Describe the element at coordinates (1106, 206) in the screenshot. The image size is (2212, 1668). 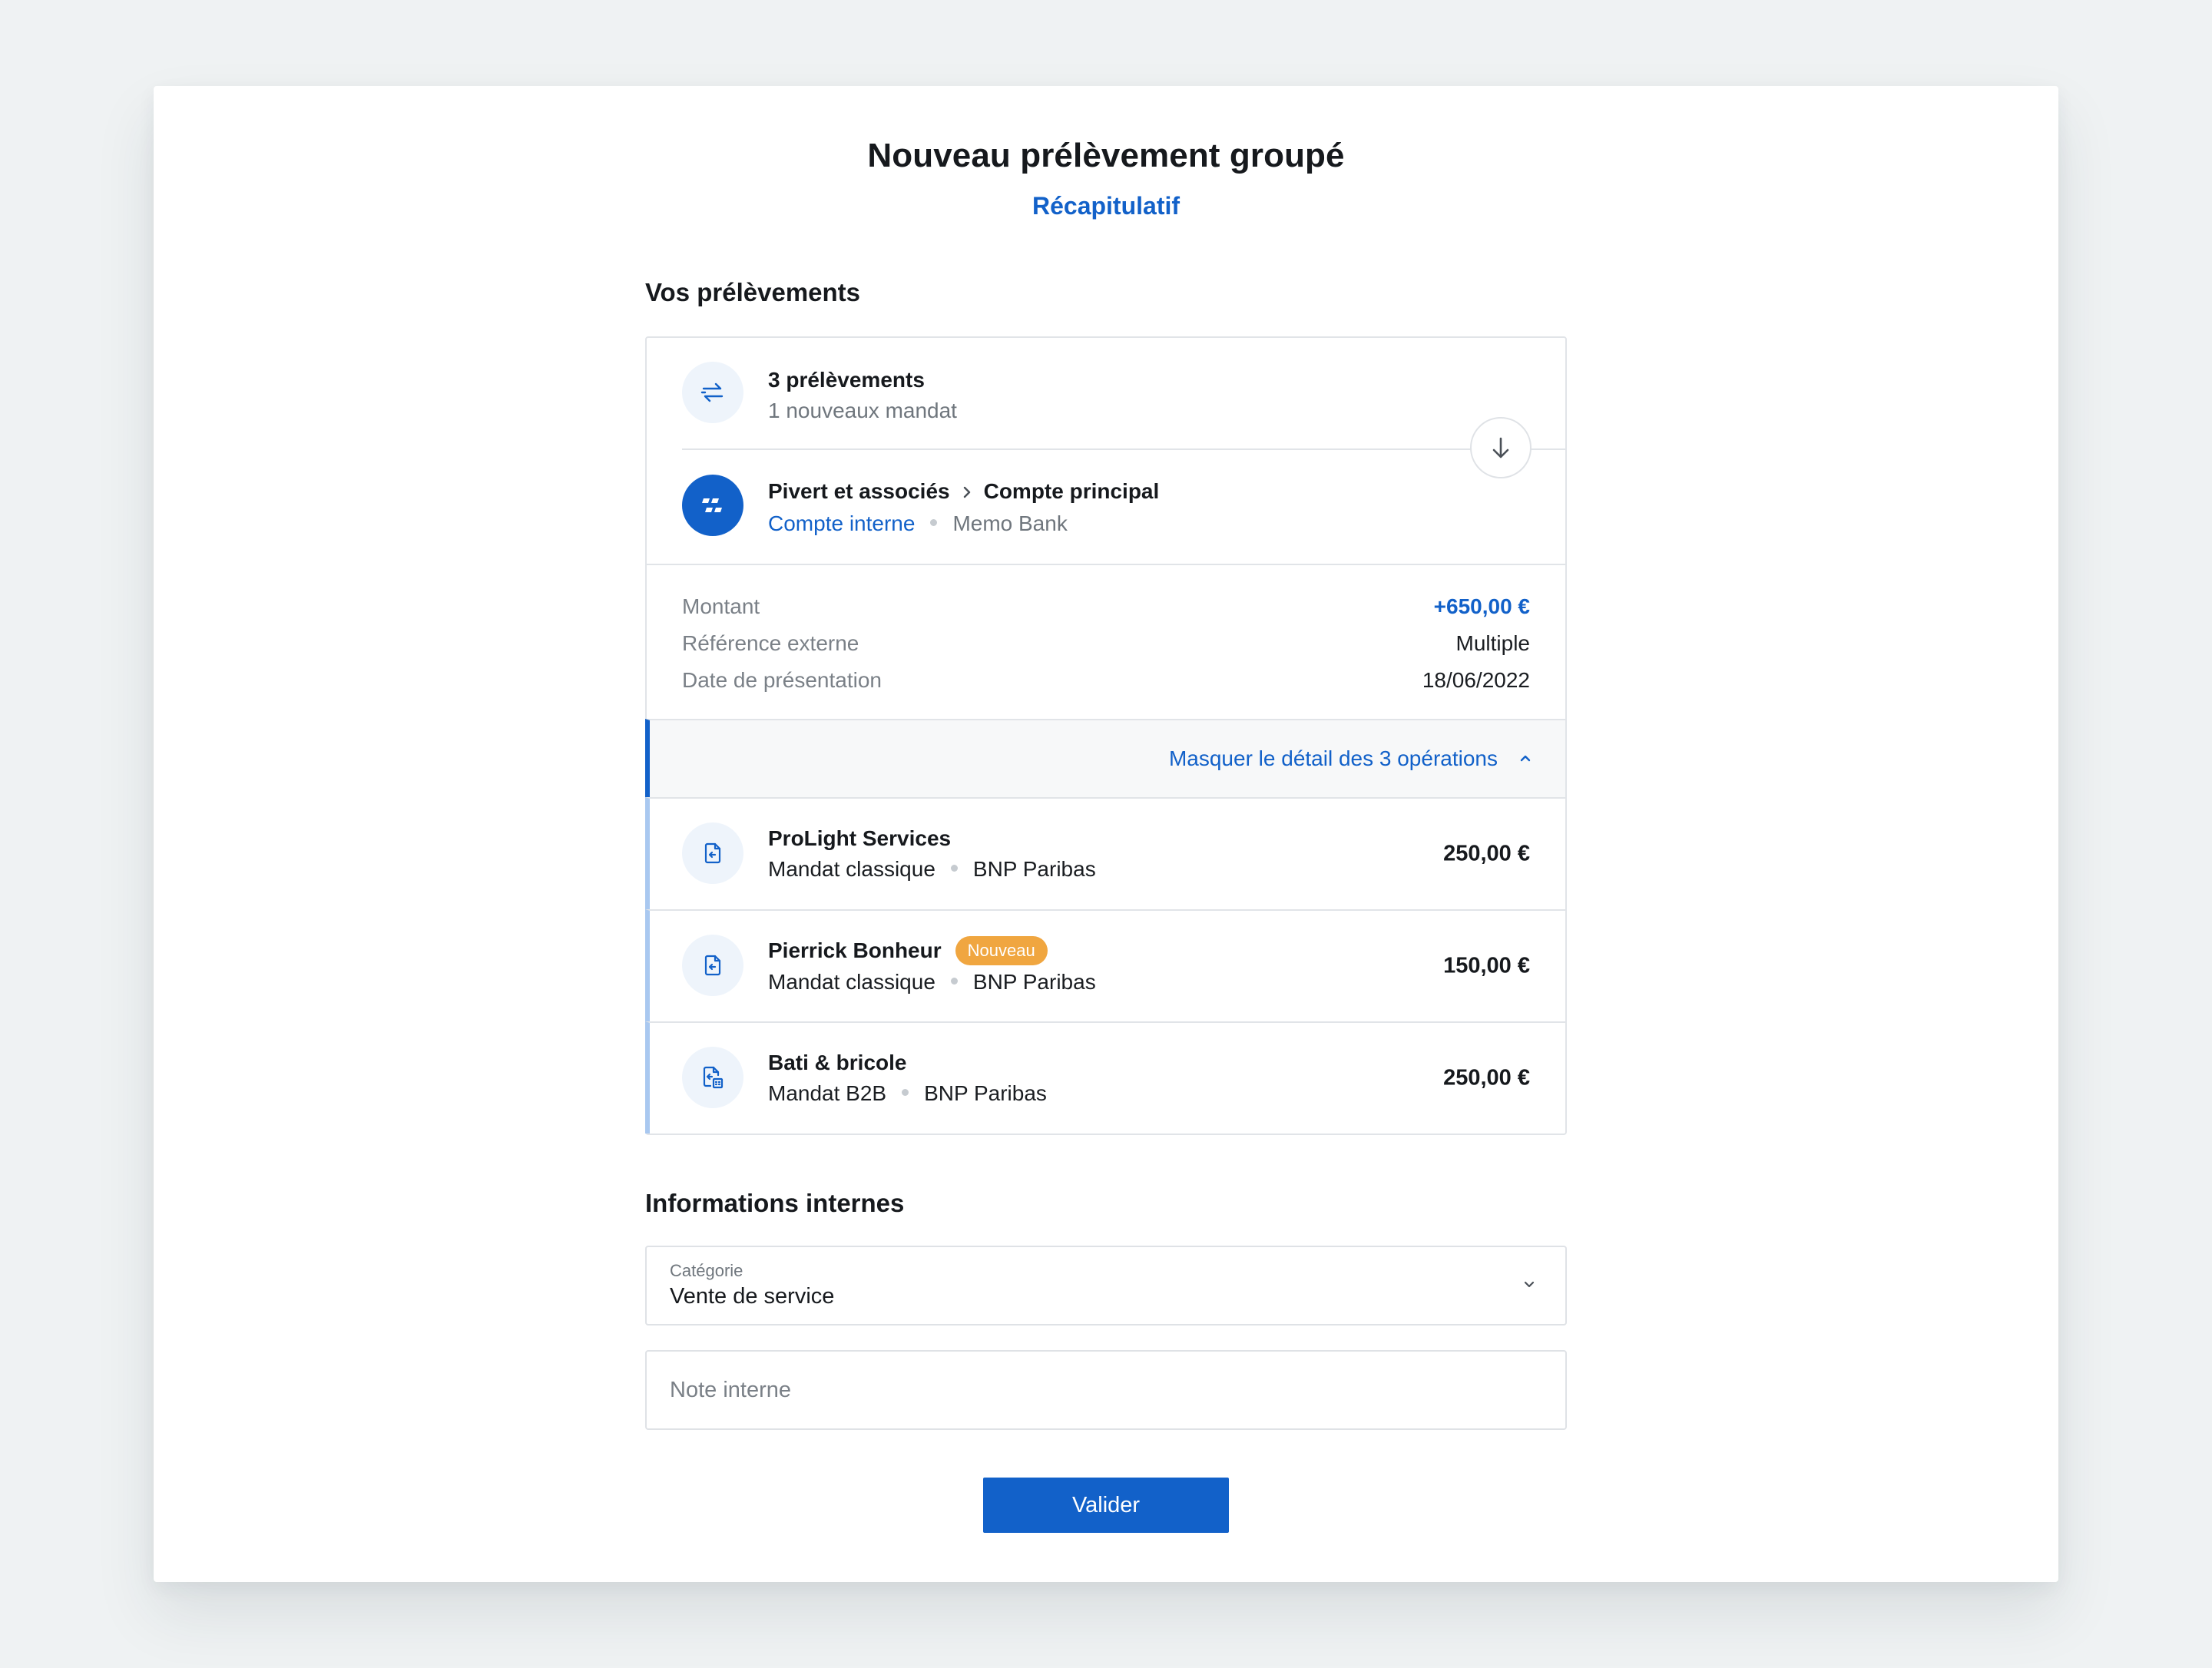
I see `step-title: Récapitulatif` at that location.